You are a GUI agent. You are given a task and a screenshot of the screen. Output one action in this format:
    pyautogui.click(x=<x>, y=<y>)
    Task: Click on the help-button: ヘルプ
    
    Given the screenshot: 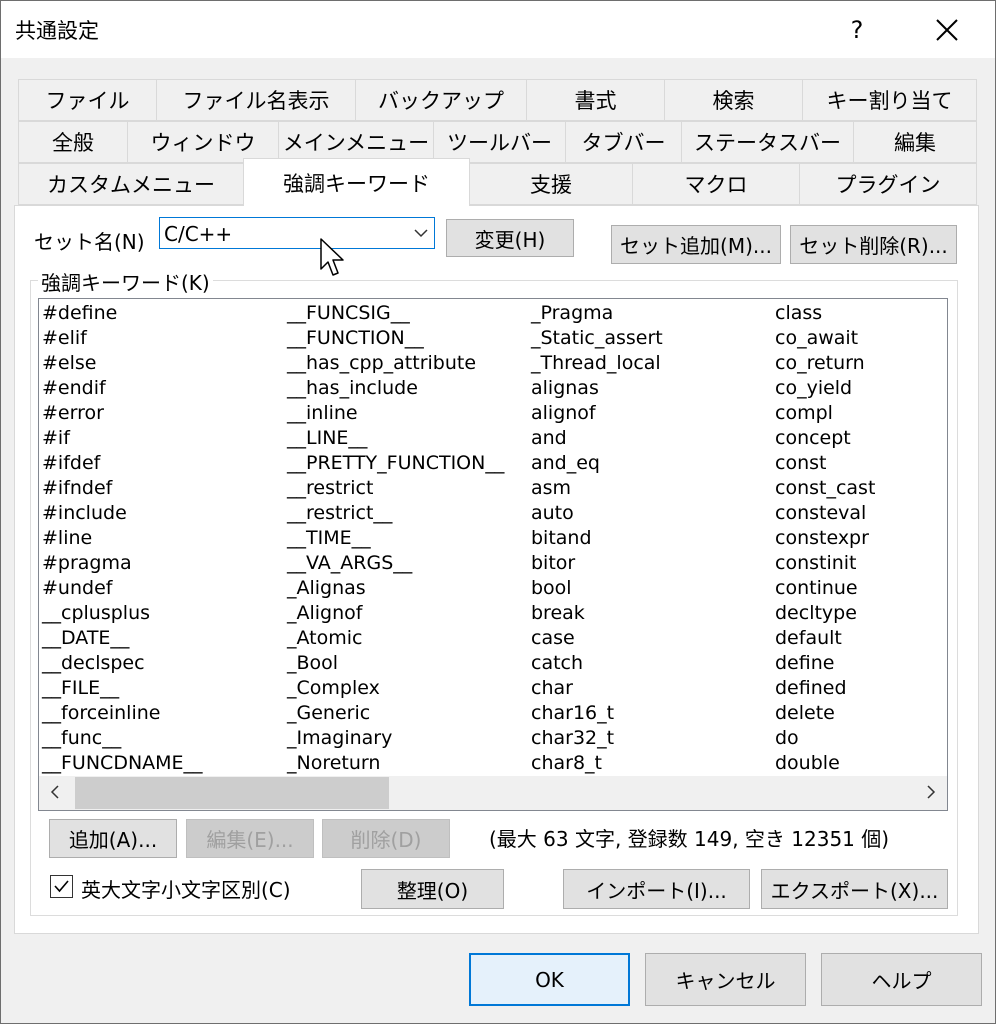 What is the action you would take?
    pyautogui.click(x=901, y=979)
    